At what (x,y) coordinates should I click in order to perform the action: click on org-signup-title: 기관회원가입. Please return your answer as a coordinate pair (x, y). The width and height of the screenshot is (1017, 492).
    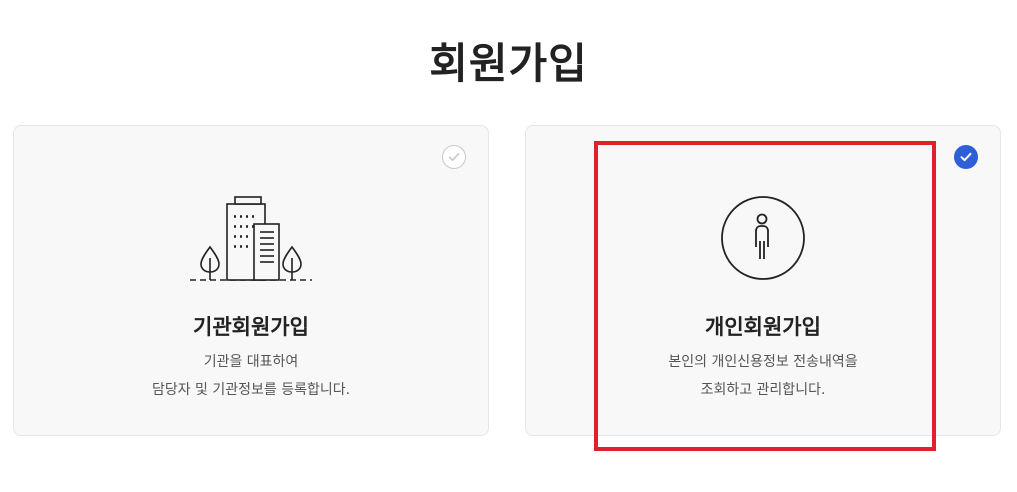
    Looking at the image, I should click on (251, 327).